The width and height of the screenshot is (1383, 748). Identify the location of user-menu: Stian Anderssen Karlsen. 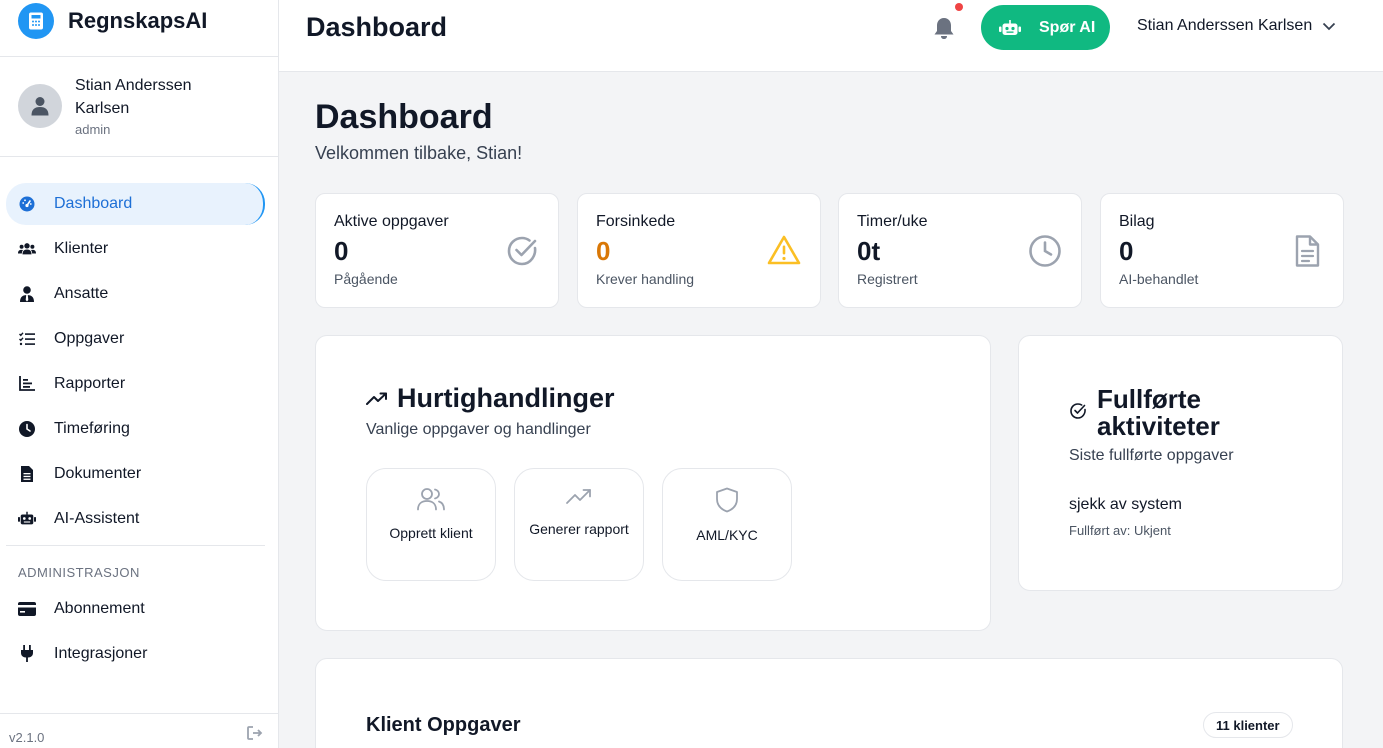
(1236, 26).